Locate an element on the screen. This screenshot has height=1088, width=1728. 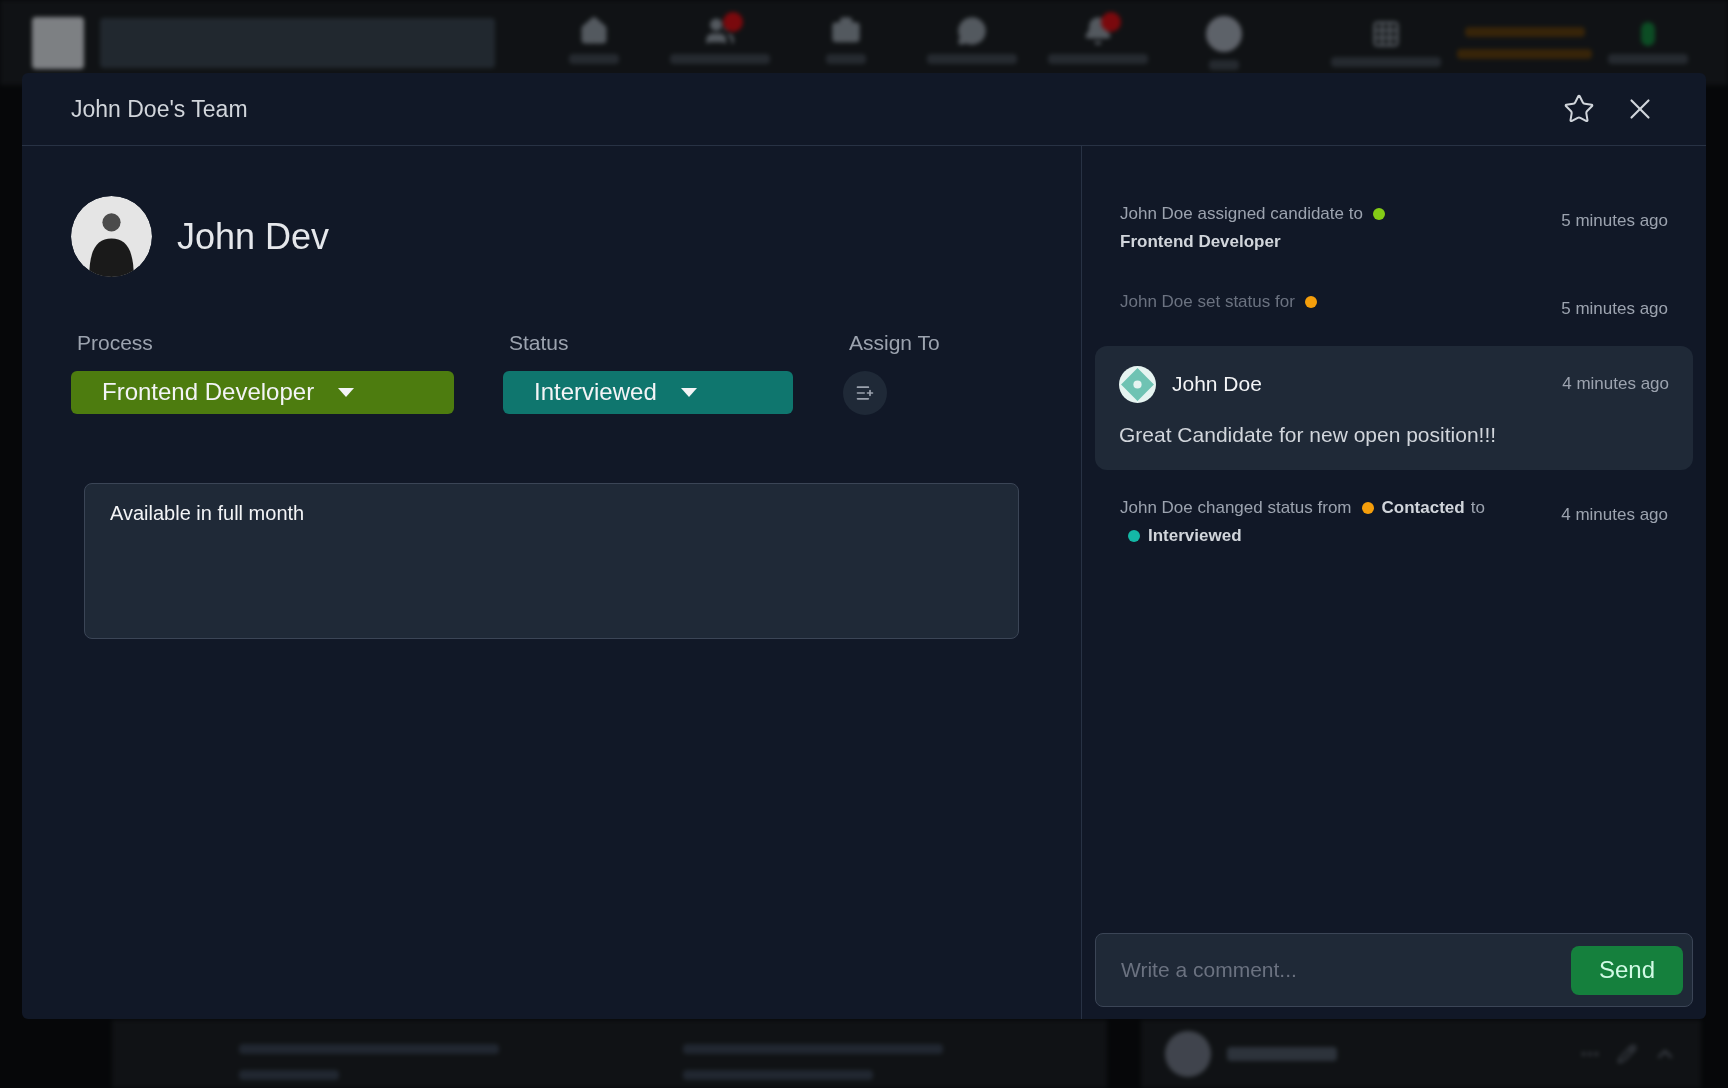
field-label: Process is located at coordinates (115, 343).